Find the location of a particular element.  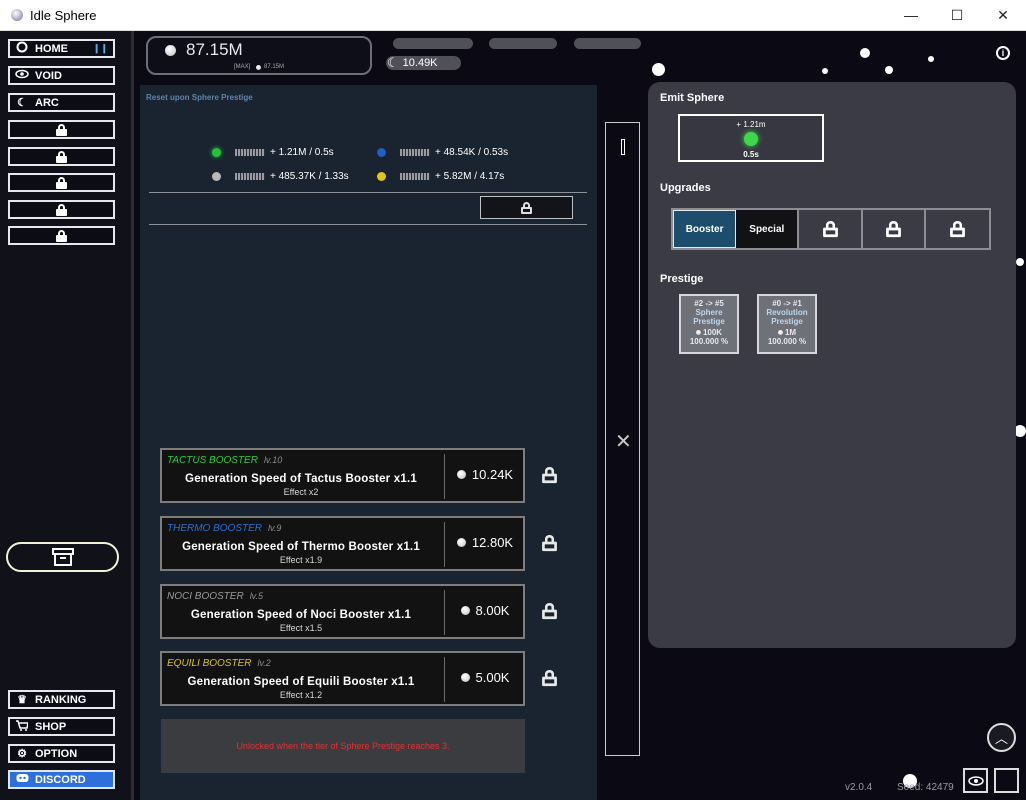

info-button: i is located at coordinates (1003, 53).